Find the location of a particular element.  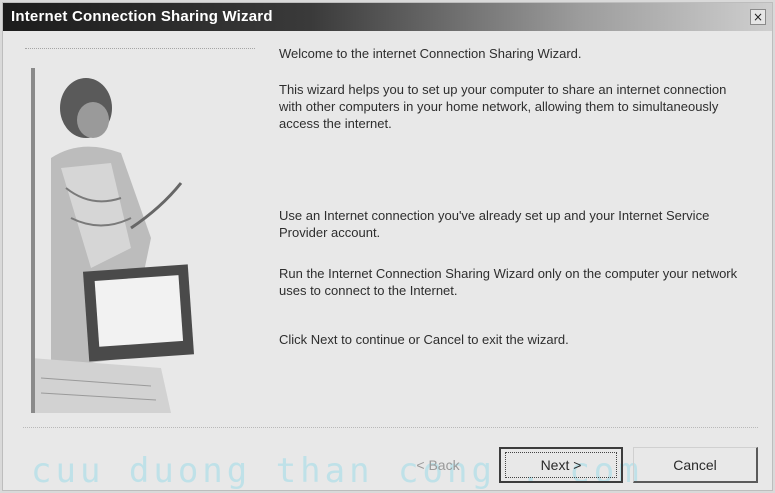

window-title: Internet Connection Sharing Wizard is located at coordinates (142, 16).